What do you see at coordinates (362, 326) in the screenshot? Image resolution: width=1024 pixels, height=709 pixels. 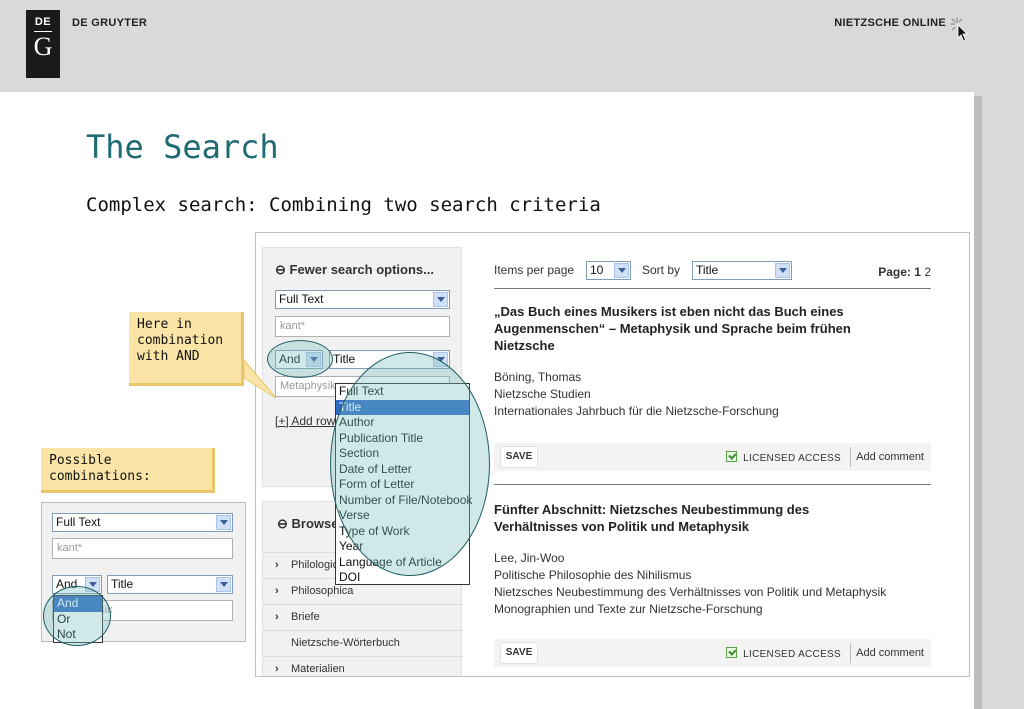 I see `field1-input: kant*` at bounding box center [362, 326].